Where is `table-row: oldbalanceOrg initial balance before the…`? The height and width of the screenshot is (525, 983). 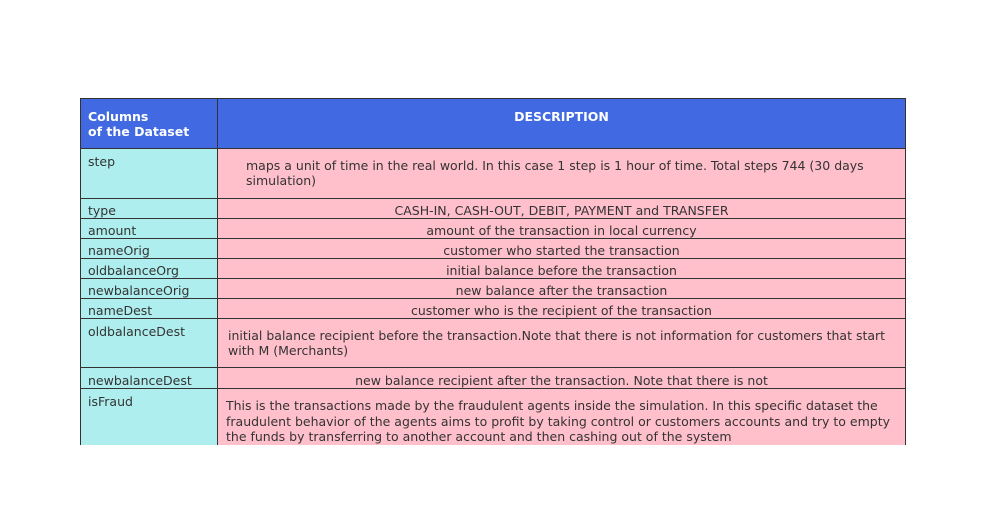
table-row: oldbalanceOrg initial balance before the… is located at coordinates (492, 268).